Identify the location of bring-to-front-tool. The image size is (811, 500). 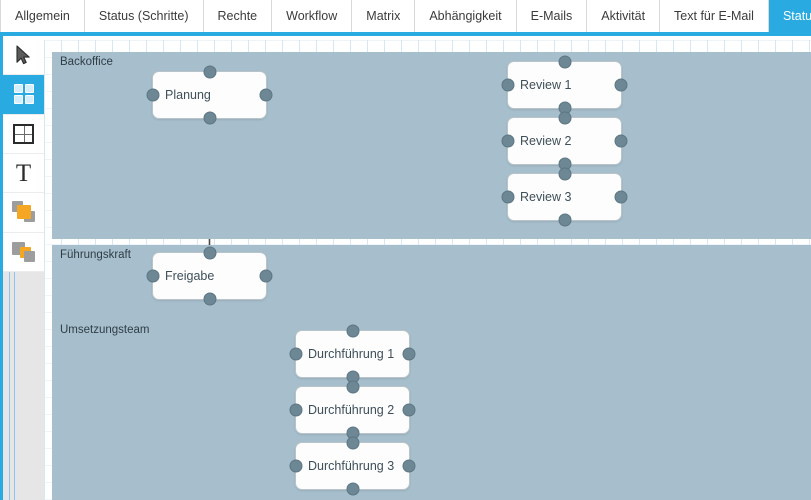
(23, 213).